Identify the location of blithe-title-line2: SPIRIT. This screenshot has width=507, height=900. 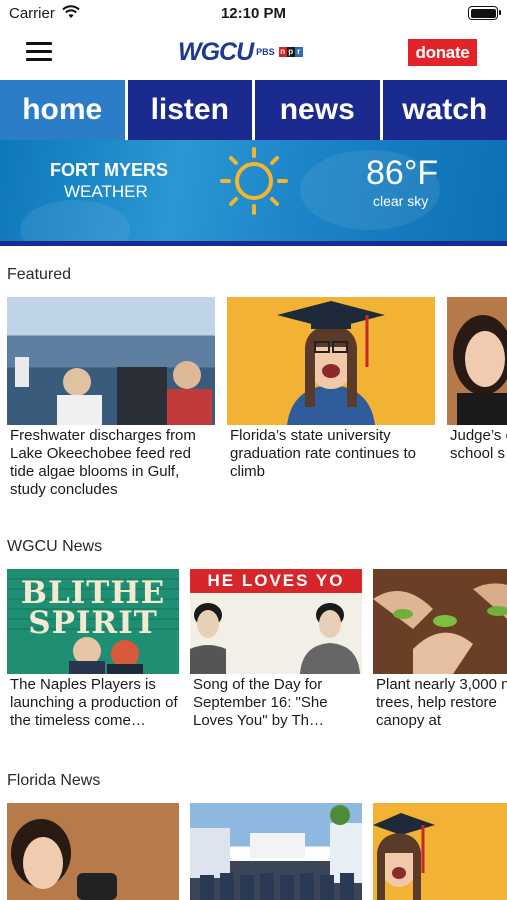
(93, 623).